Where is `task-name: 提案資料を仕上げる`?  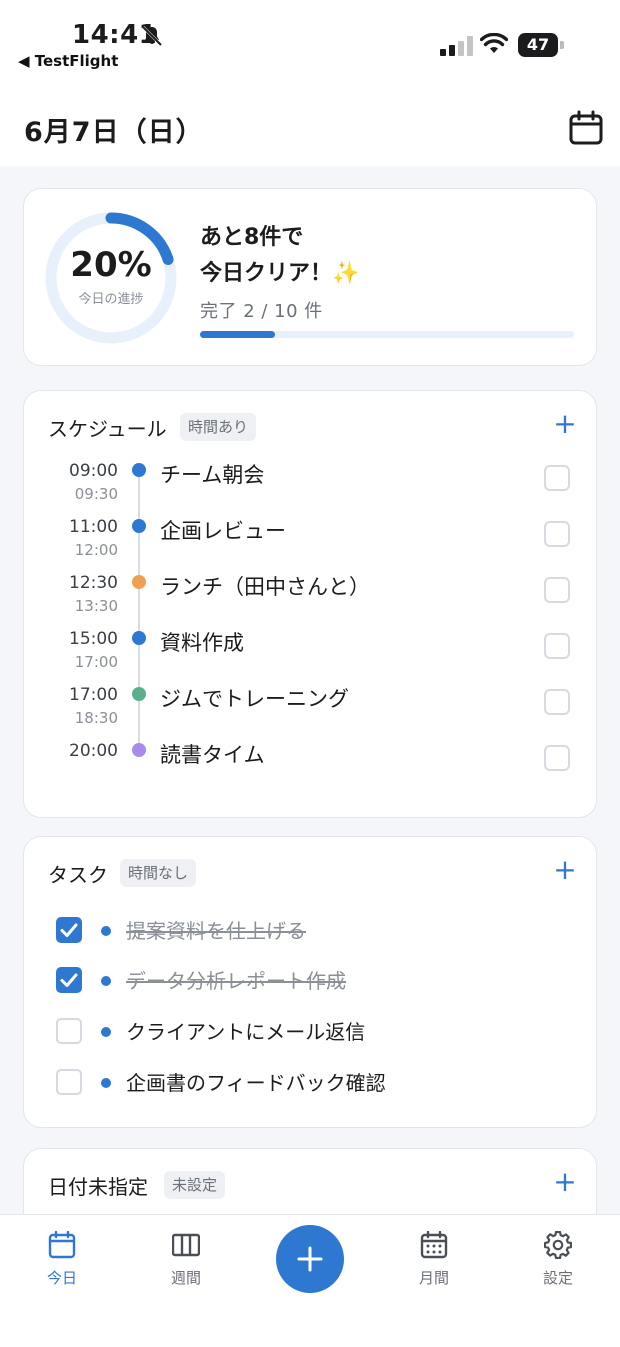 task-name: 提案資料を仕上げる is located at coordinates (216, 931).